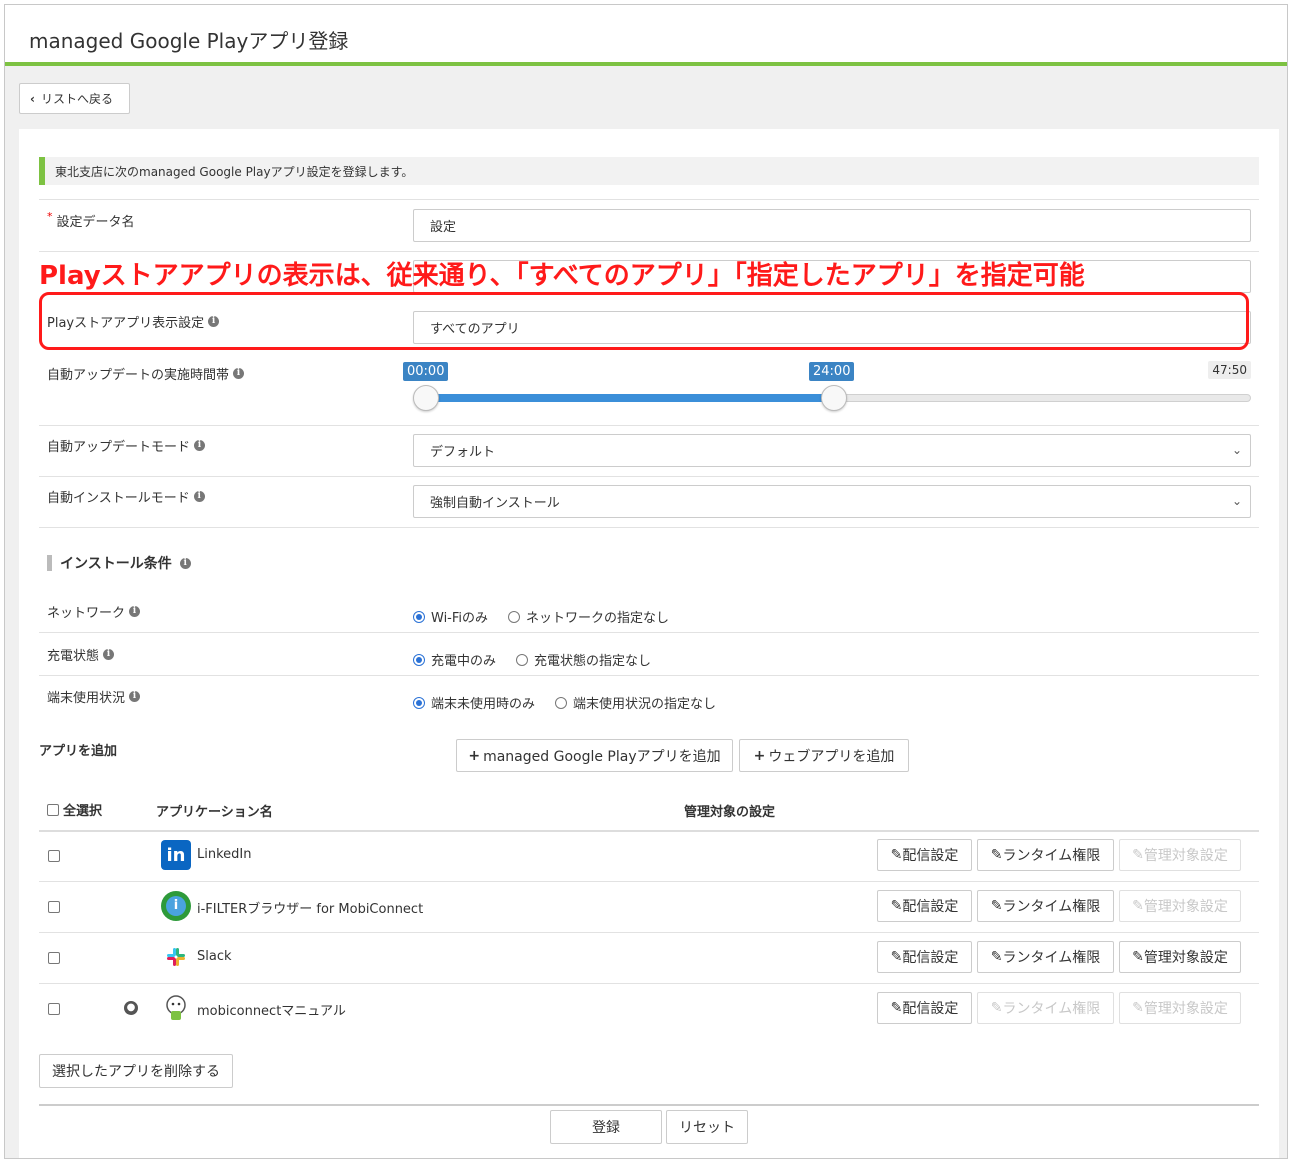 This screenshot has width=1293, height=1166. Describe the element at coordinates (522, 659) in the screenshot. I see `radio-charge-any` at that location.